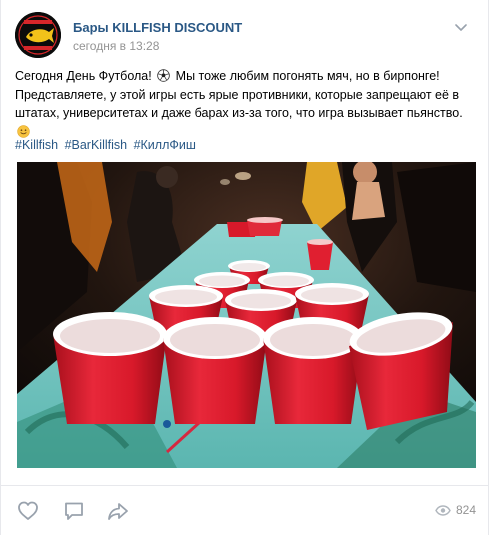 The width and height of the screenshot is (489, 535). I want to click on post-actions-bar: 824, so click(245, 510).